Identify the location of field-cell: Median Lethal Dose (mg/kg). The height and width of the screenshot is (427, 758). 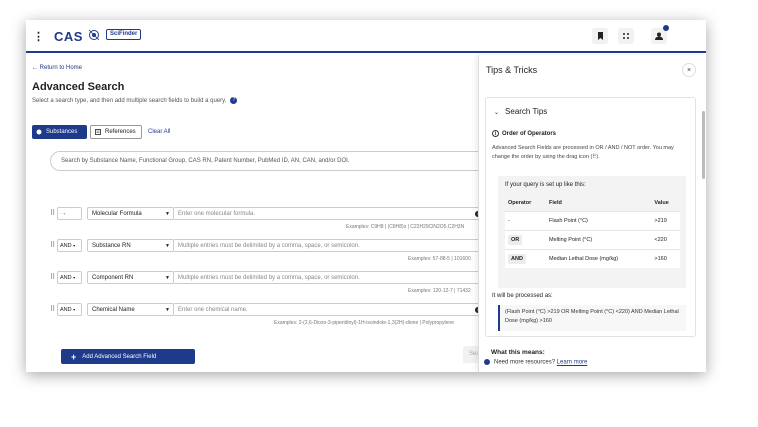
(599, 258).